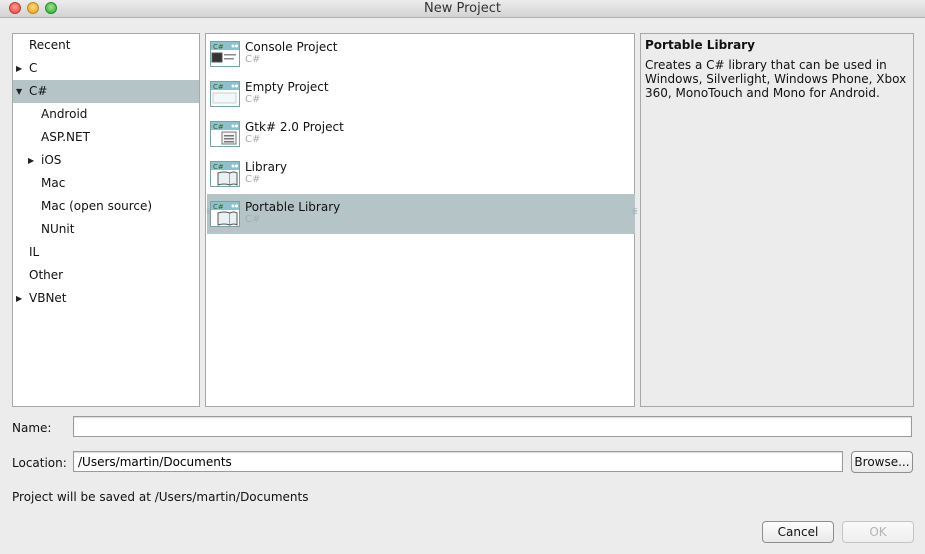  I want to click on category-item: ▶ iOS, so click(106, 160).